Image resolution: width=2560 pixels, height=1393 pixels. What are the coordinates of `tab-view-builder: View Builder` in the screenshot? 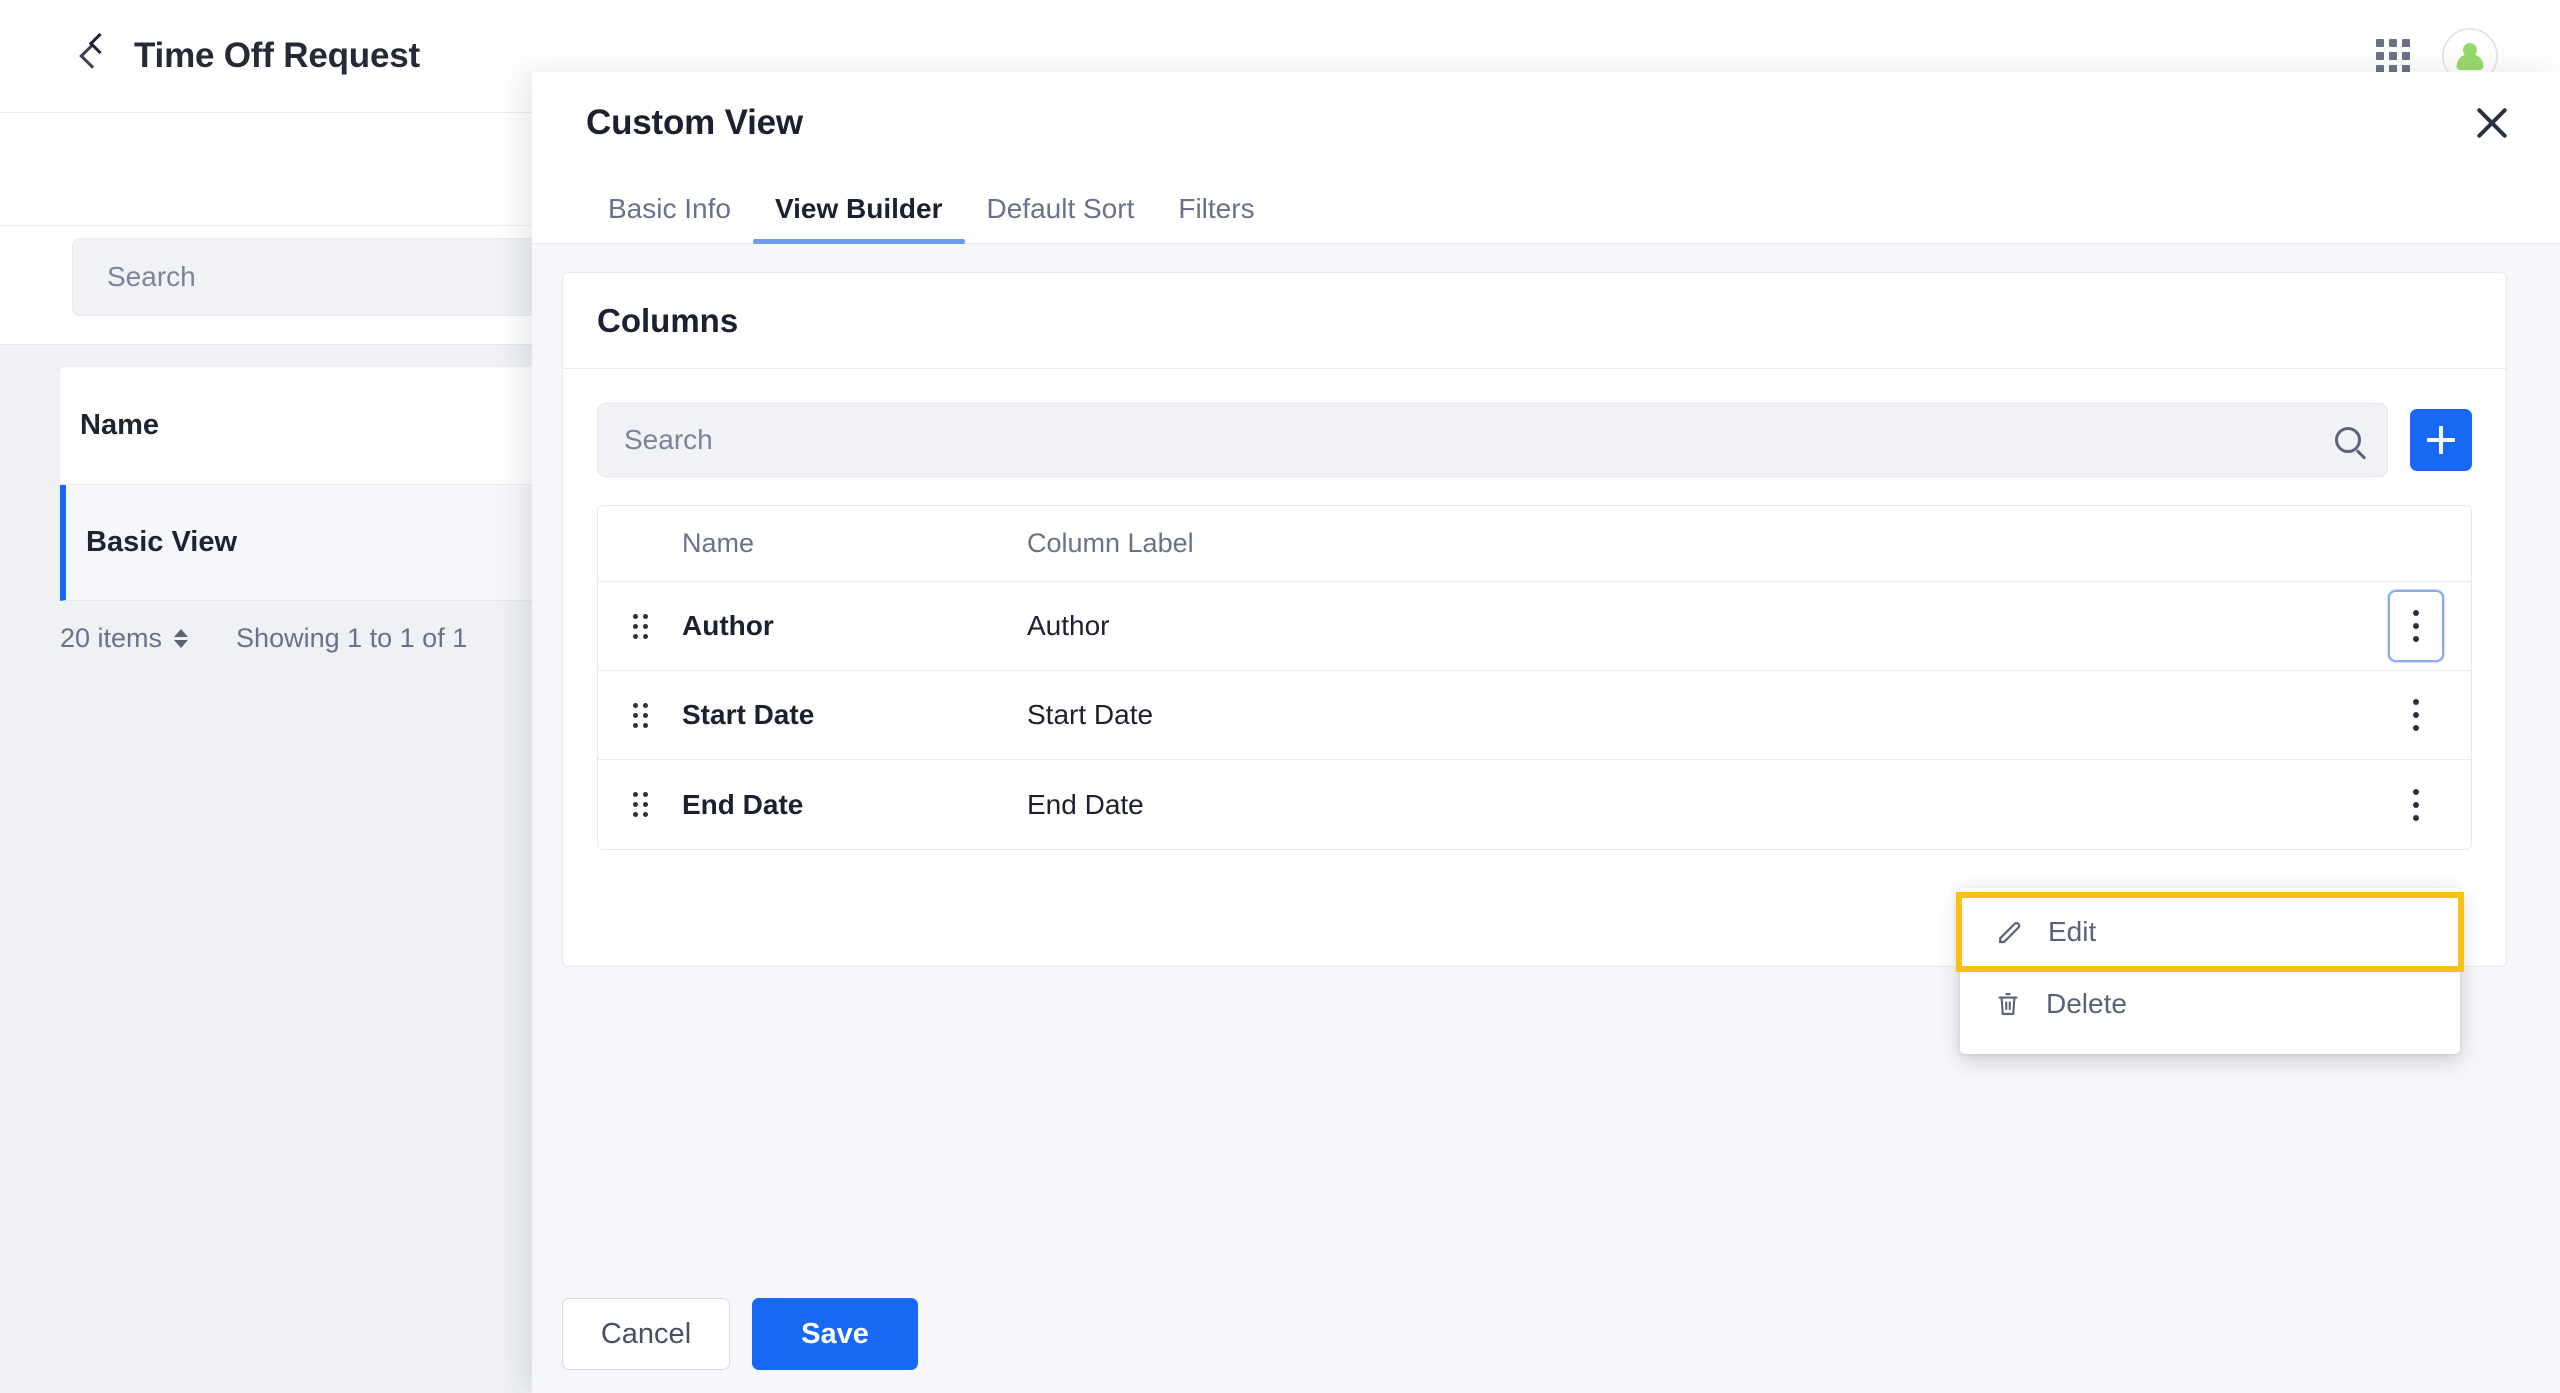 It's located at (858, 218).